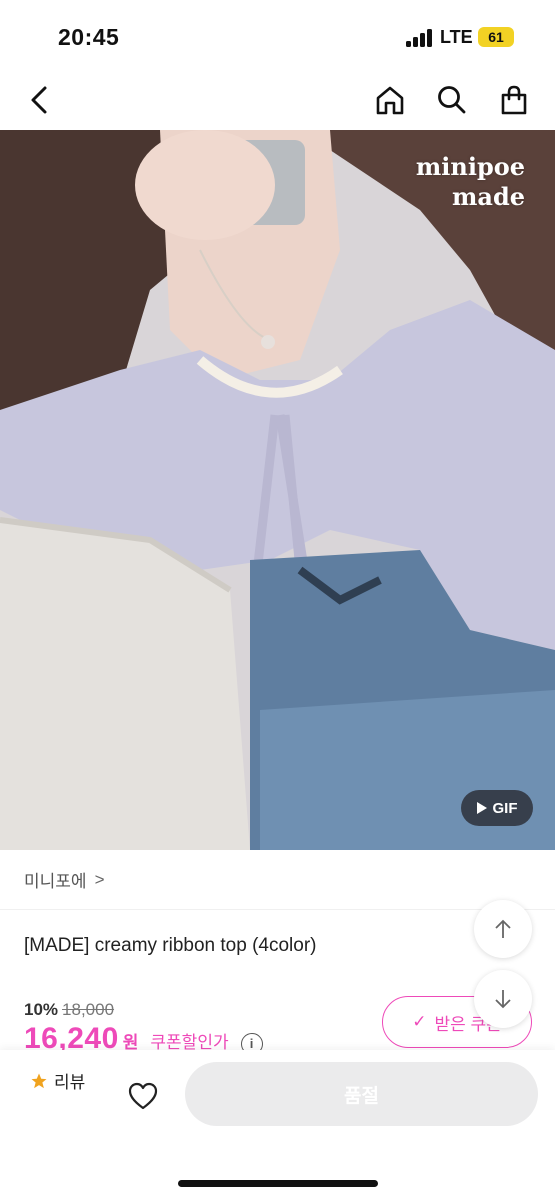  I want to click on heart-icon, so click(143, 1096).